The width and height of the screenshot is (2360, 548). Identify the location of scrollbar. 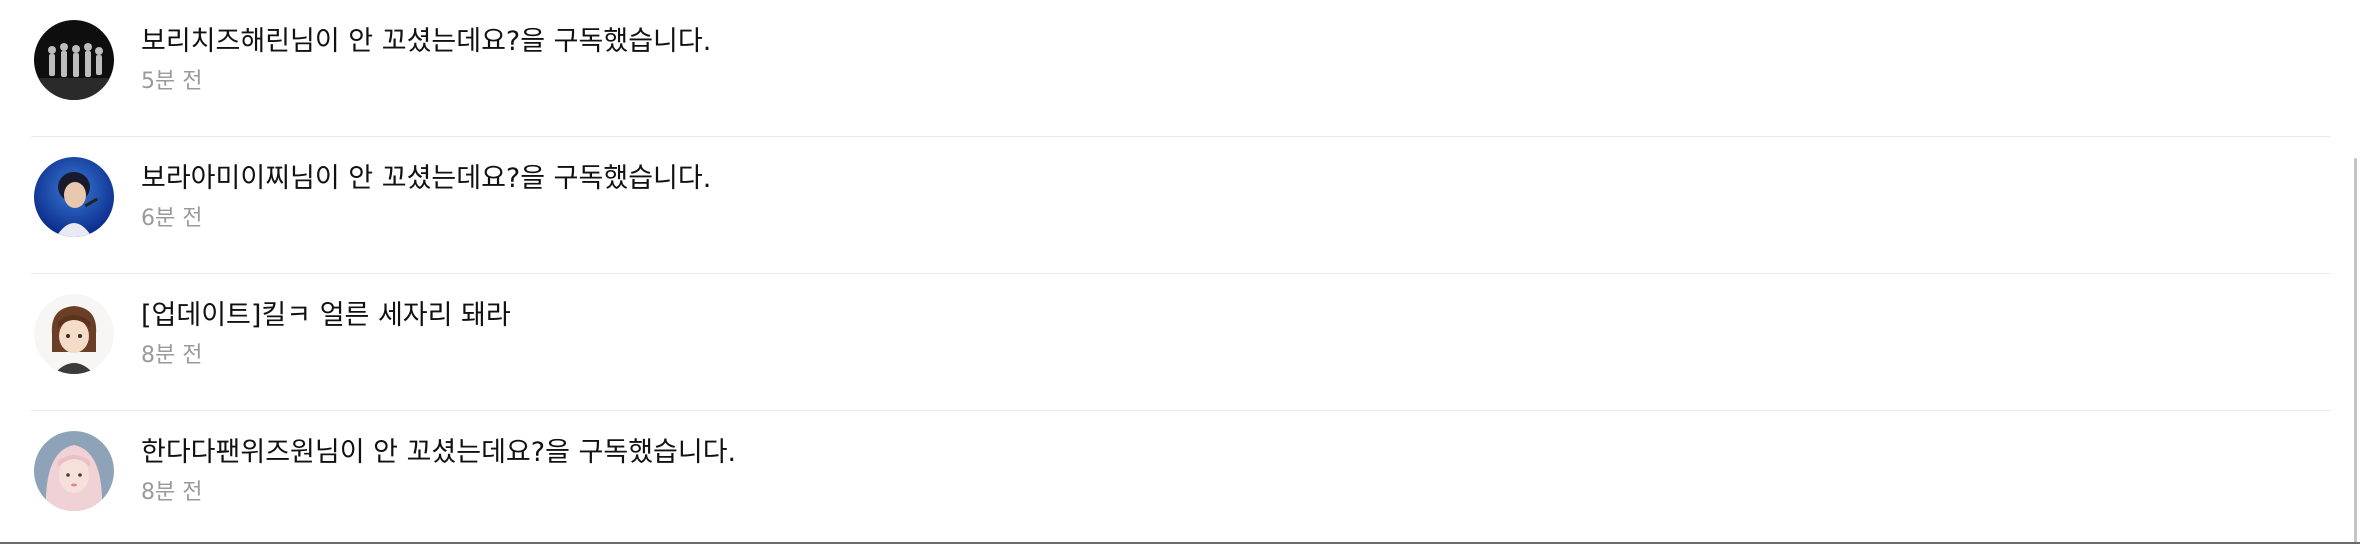
(2355, 272).